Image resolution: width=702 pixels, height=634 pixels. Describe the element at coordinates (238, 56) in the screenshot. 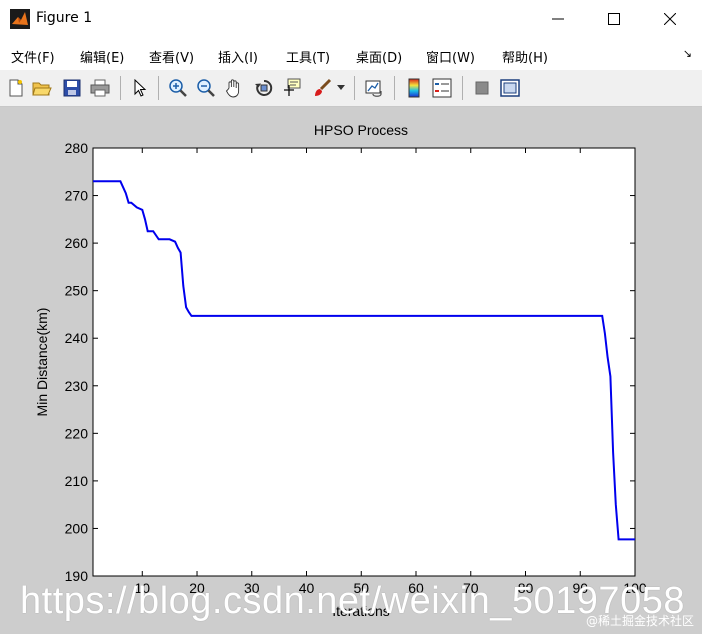

I see `menu-insert: 插入(I)` at that location.